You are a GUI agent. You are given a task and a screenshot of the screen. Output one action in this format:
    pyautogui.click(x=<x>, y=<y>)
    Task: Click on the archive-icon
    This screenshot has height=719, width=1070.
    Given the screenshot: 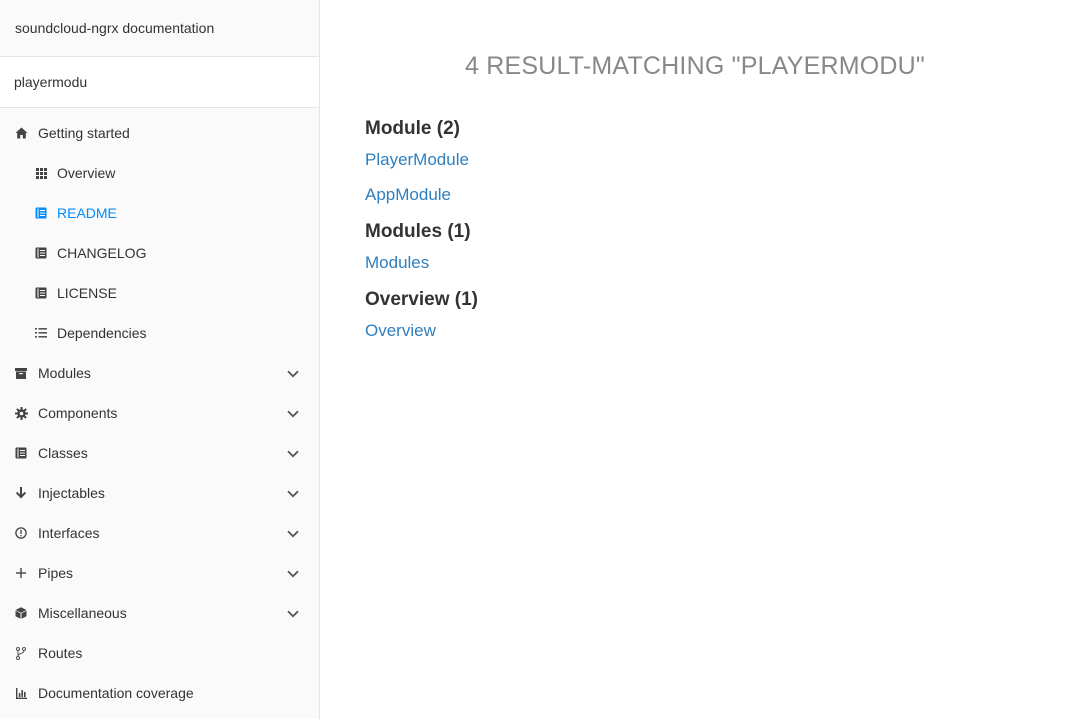 What is the action you would take?
    pyautogui.click(x=21, y=373)
    